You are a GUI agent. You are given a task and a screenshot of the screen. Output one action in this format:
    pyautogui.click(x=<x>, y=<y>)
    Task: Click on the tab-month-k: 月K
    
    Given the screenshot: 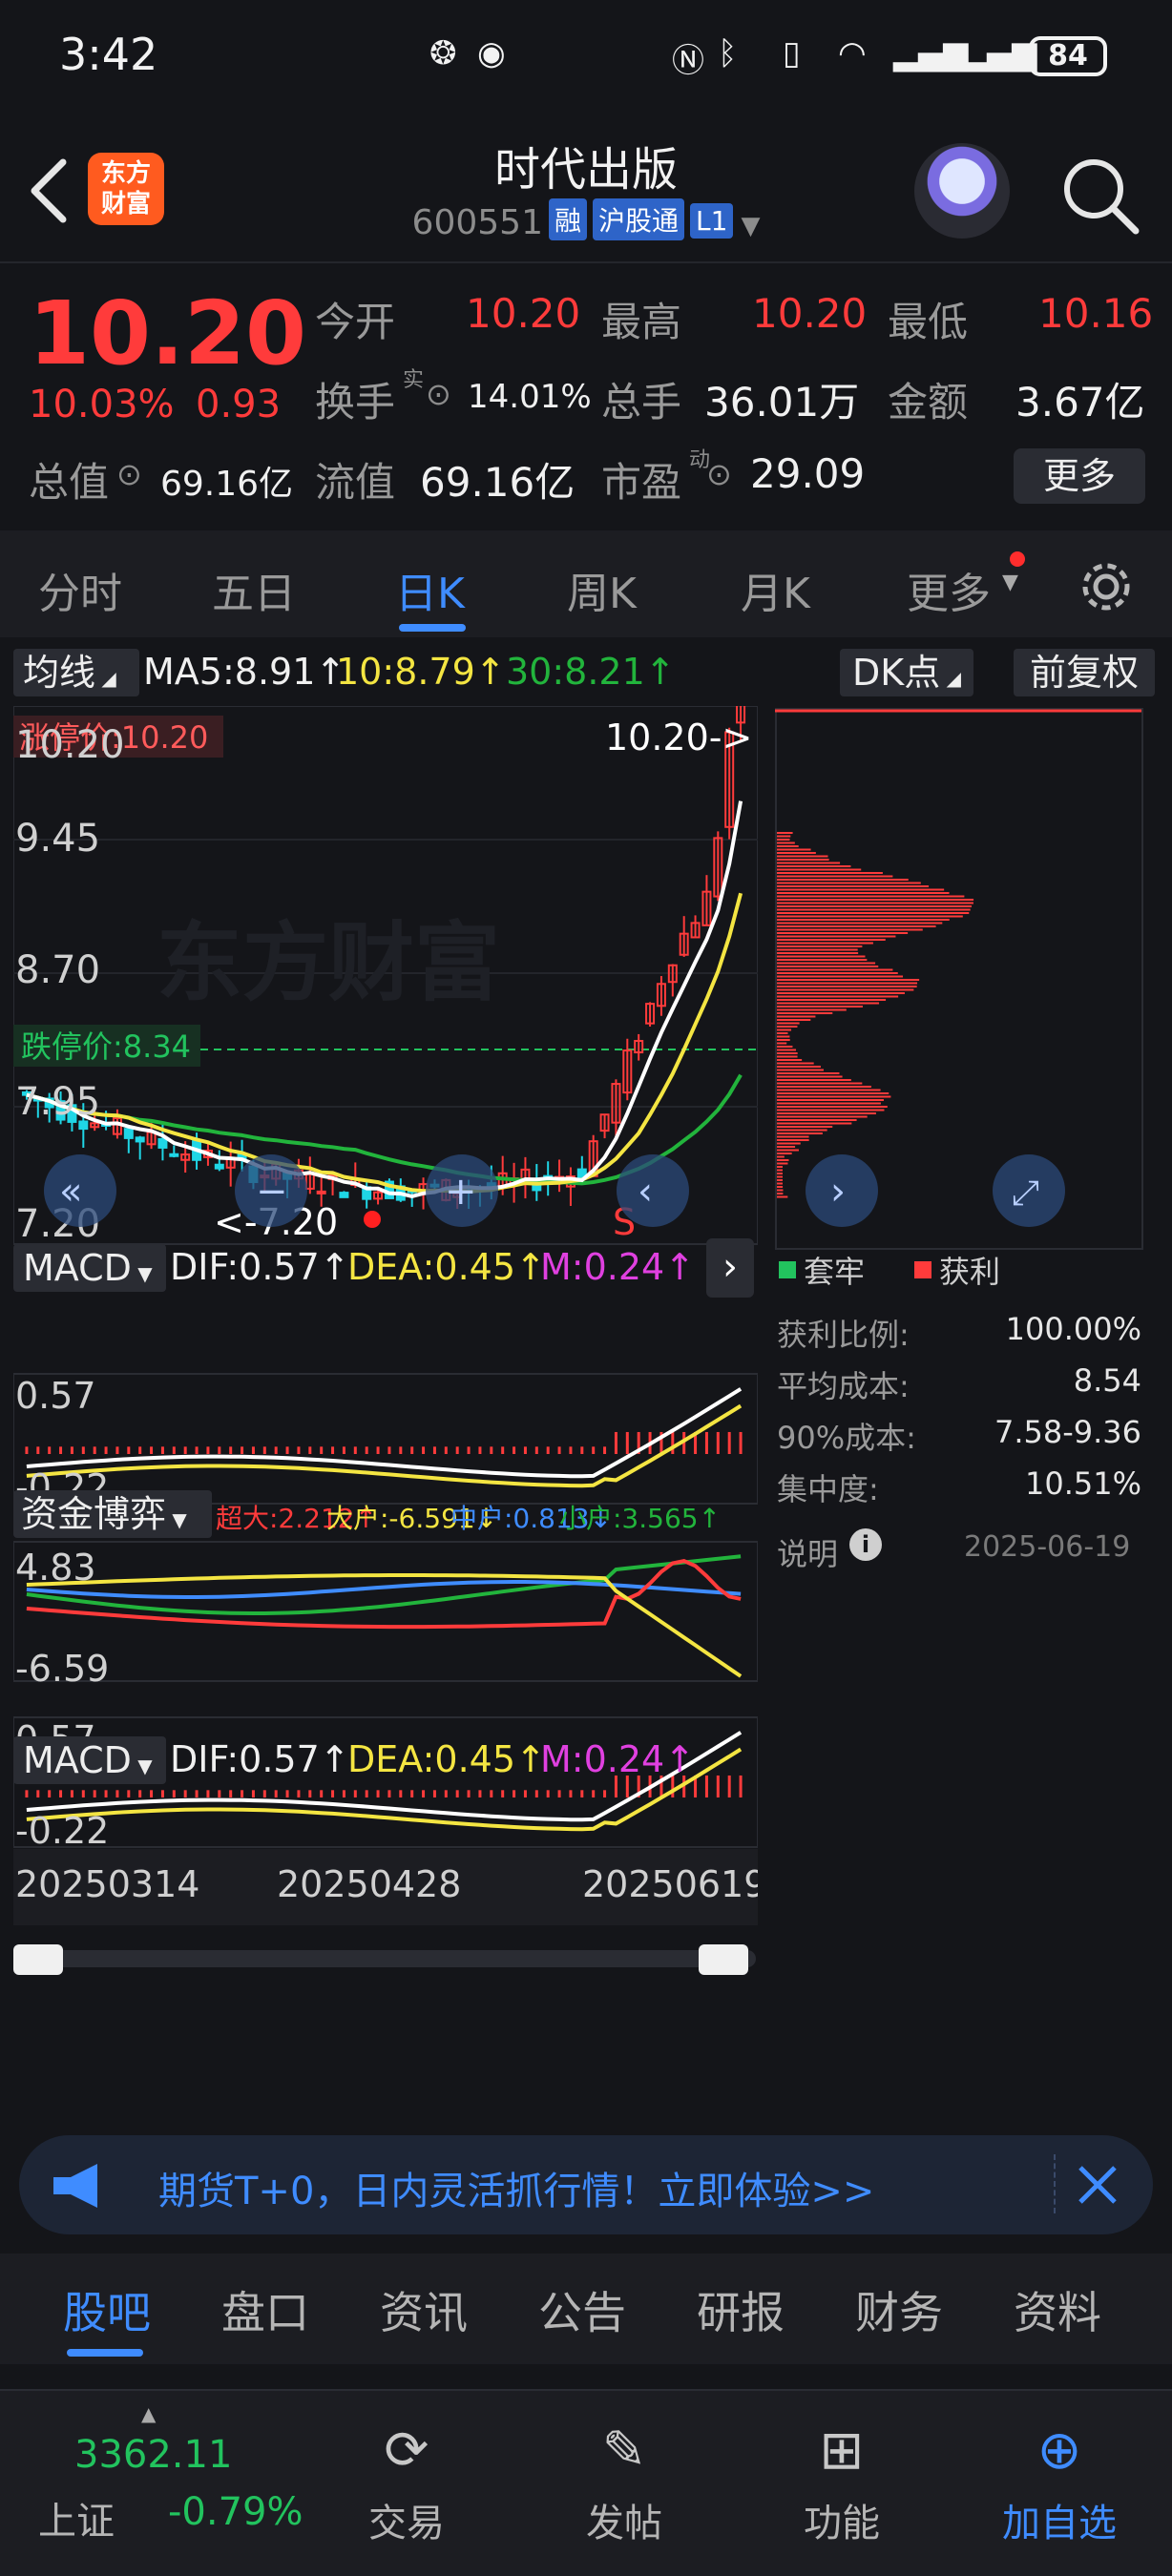 What is the action you would take?
    pyautogui.click(x=776, y=589)
    